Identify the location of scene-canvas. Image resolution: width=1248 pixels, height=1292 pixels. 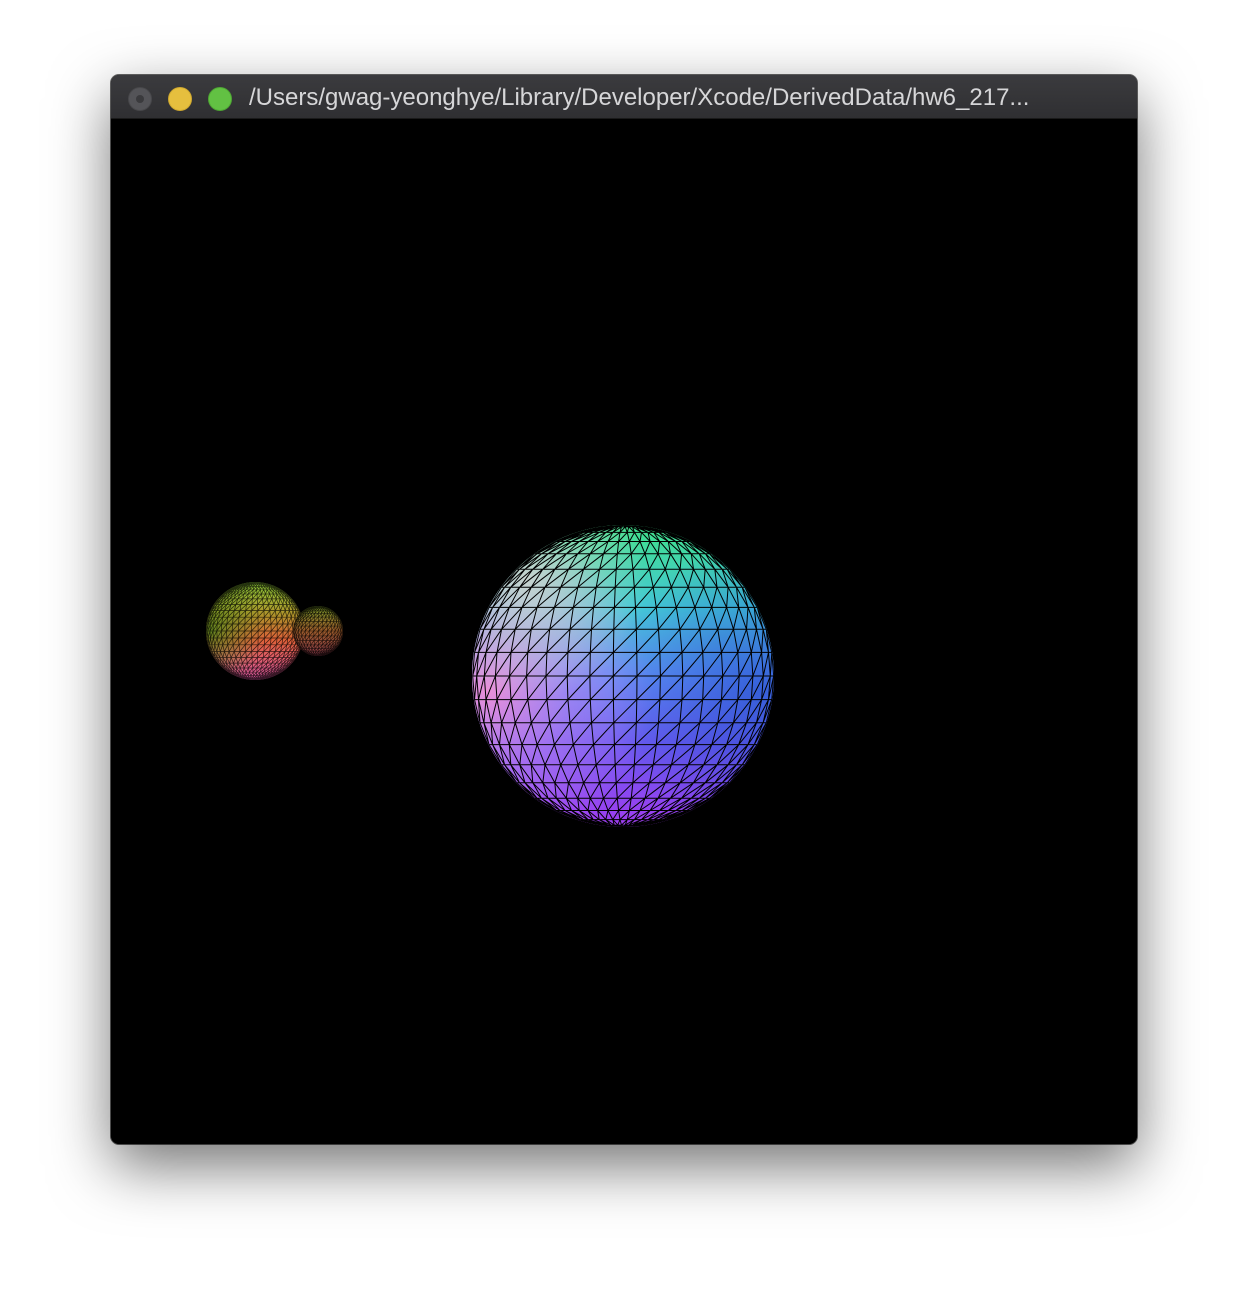
(490, 676).